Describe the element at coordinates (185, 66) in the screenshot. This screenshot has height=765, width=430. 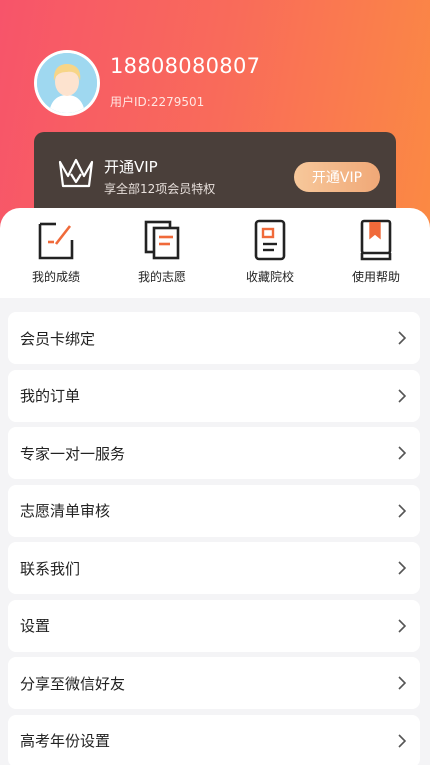
I see `phone-number: 18808080807` at that location.